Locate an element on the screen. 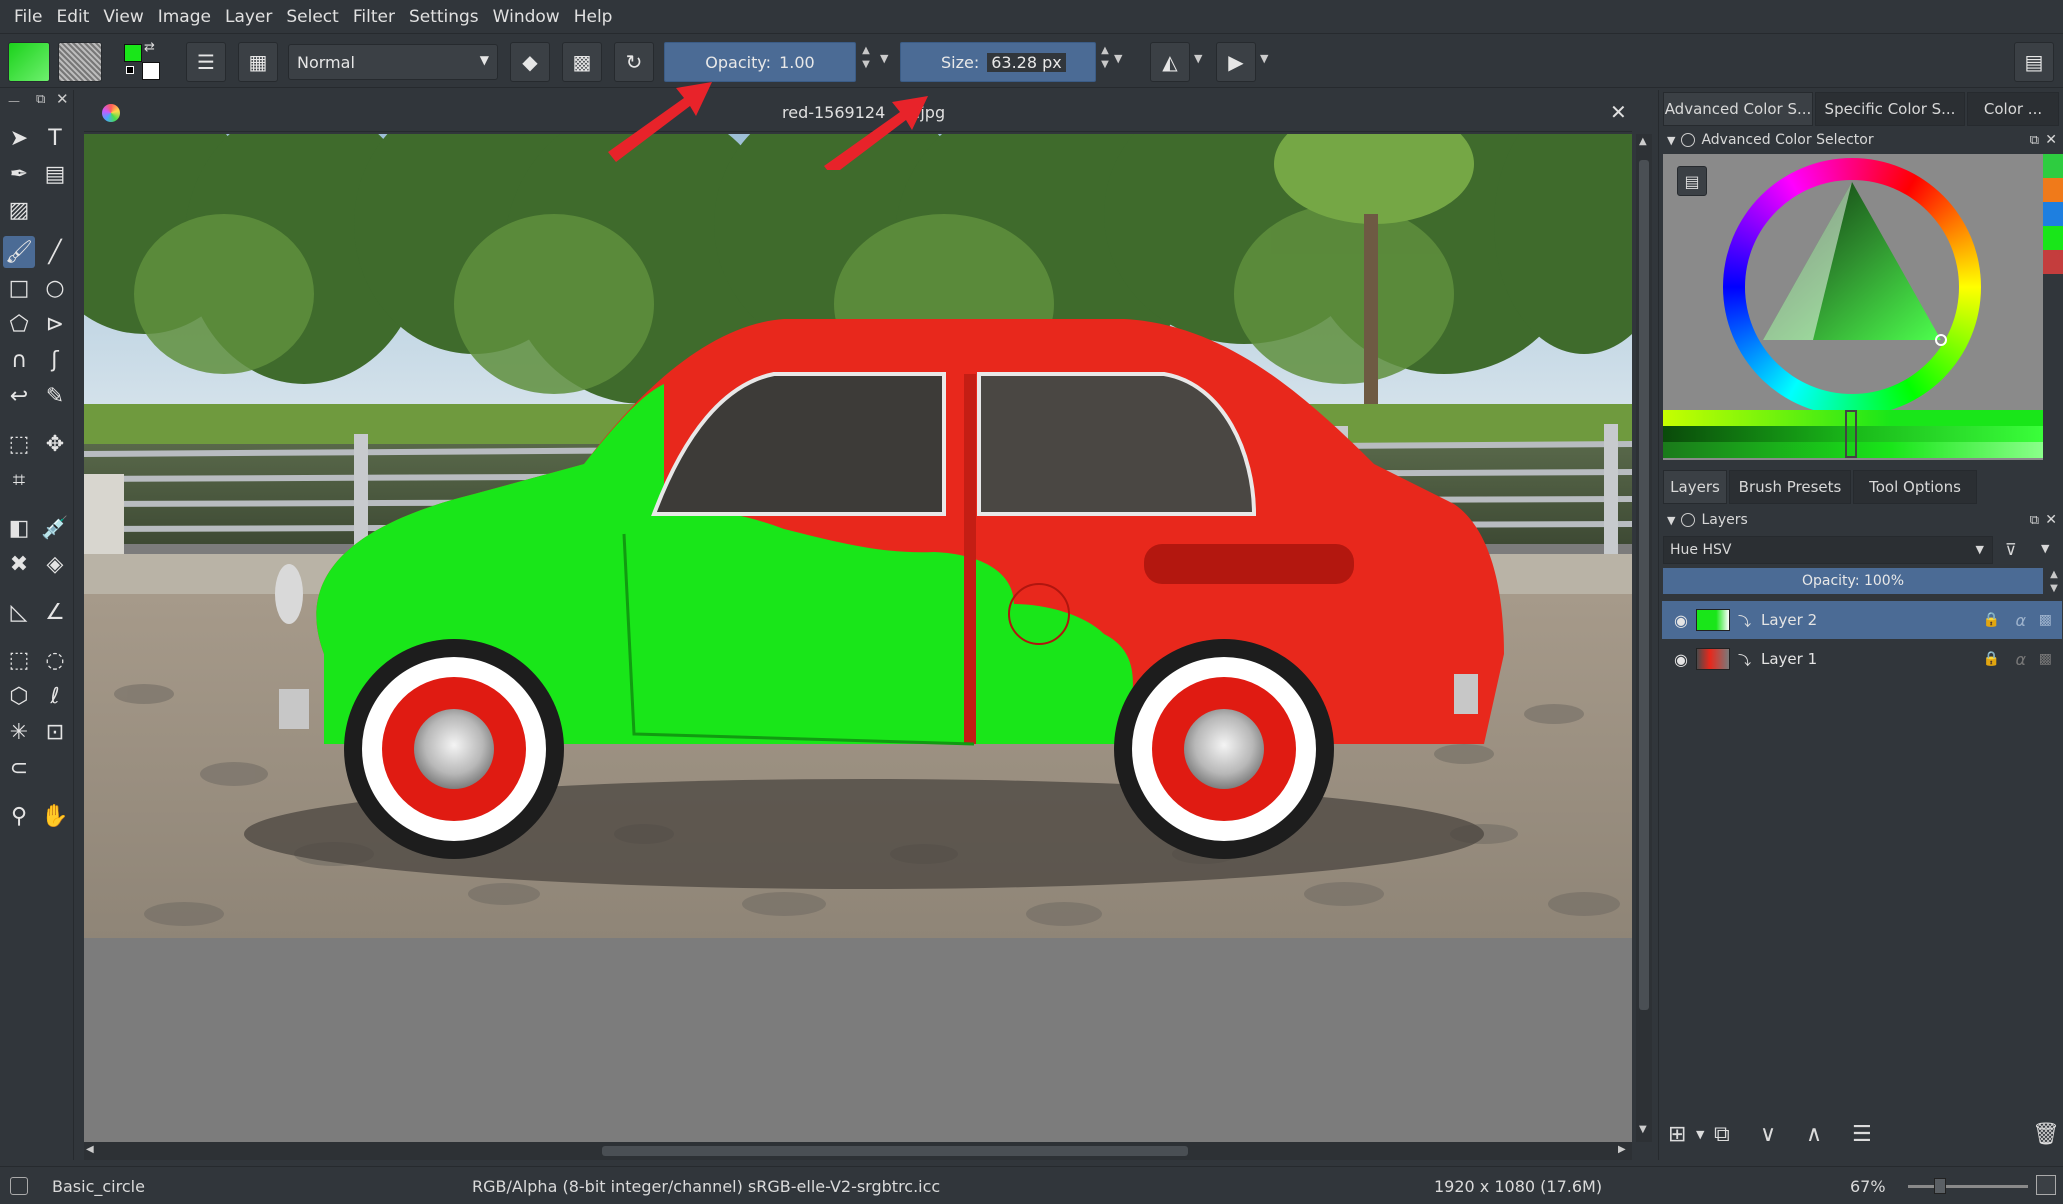 The width and height of the screenshot is (2063, 1204). freehand-selection-icon: ℓ is located at coordinates (55, 696).